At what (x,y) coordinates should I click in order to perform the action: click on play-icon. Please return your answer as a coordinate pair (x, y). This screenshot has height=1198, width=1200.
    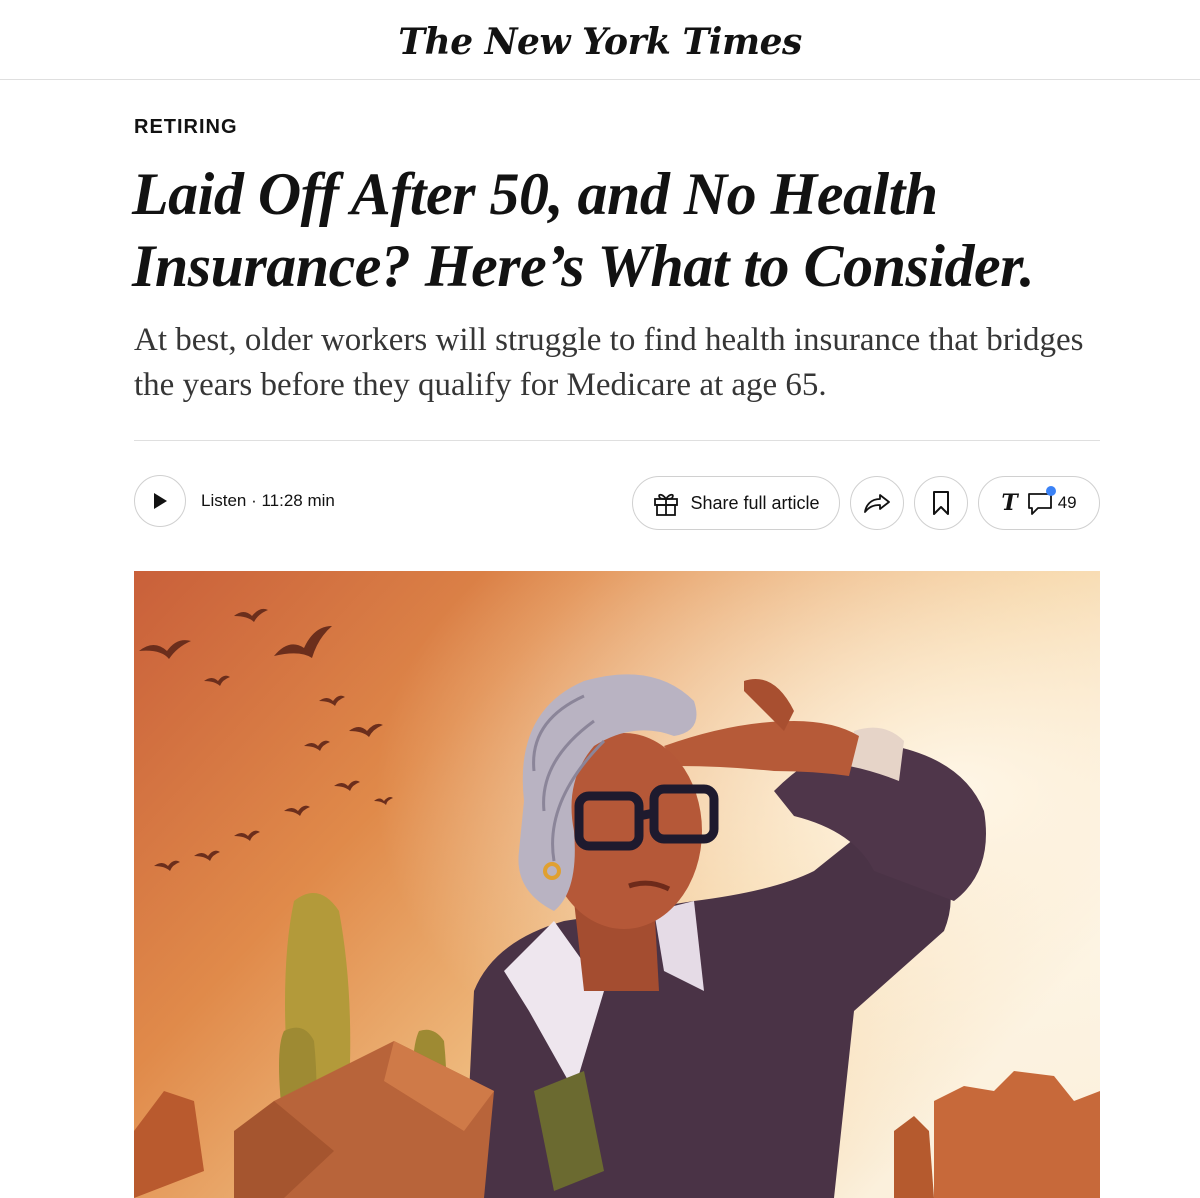
    Looking at the image, I should click on (160, 501).